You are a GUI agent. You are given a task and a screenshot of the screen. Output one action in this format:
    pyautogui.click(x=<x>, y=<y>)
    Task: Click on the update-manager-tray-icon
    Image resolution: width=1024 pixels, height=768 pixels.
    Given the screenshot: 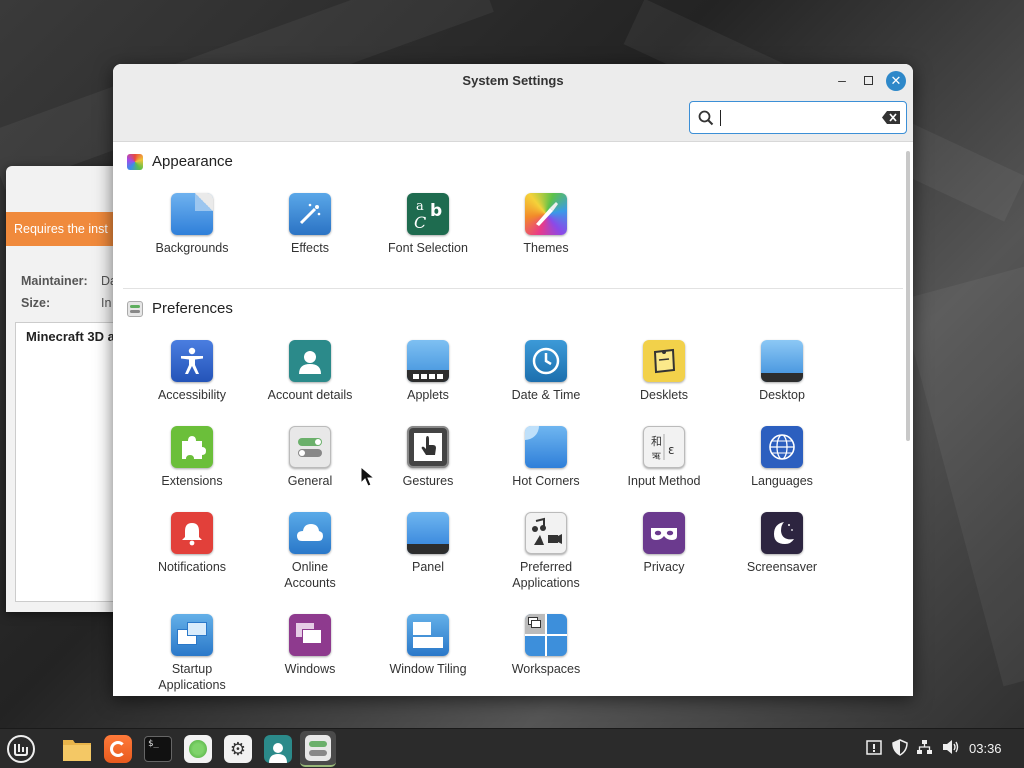 What is the action you would take?
    pyautogui.click(x=874, y=748)
    